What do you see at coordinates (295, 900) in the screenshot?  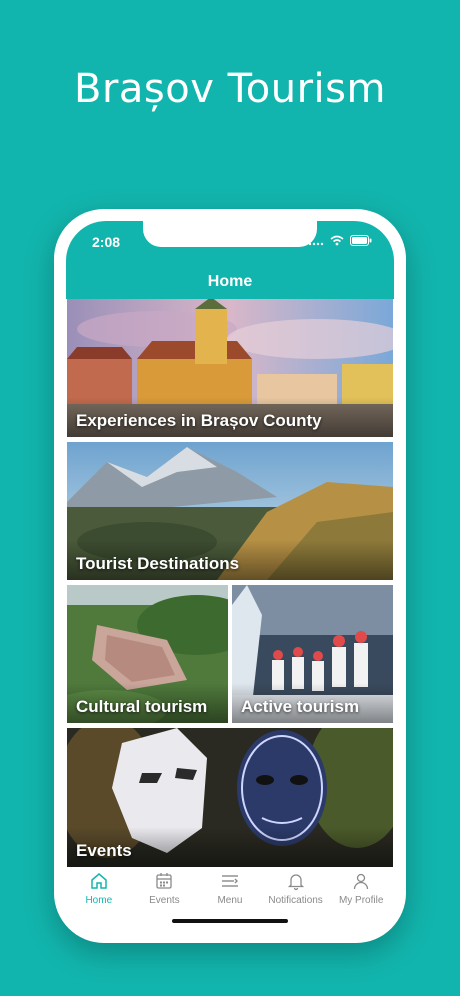 I see `tab-label: Notifications` at bounding box center [295, 900].